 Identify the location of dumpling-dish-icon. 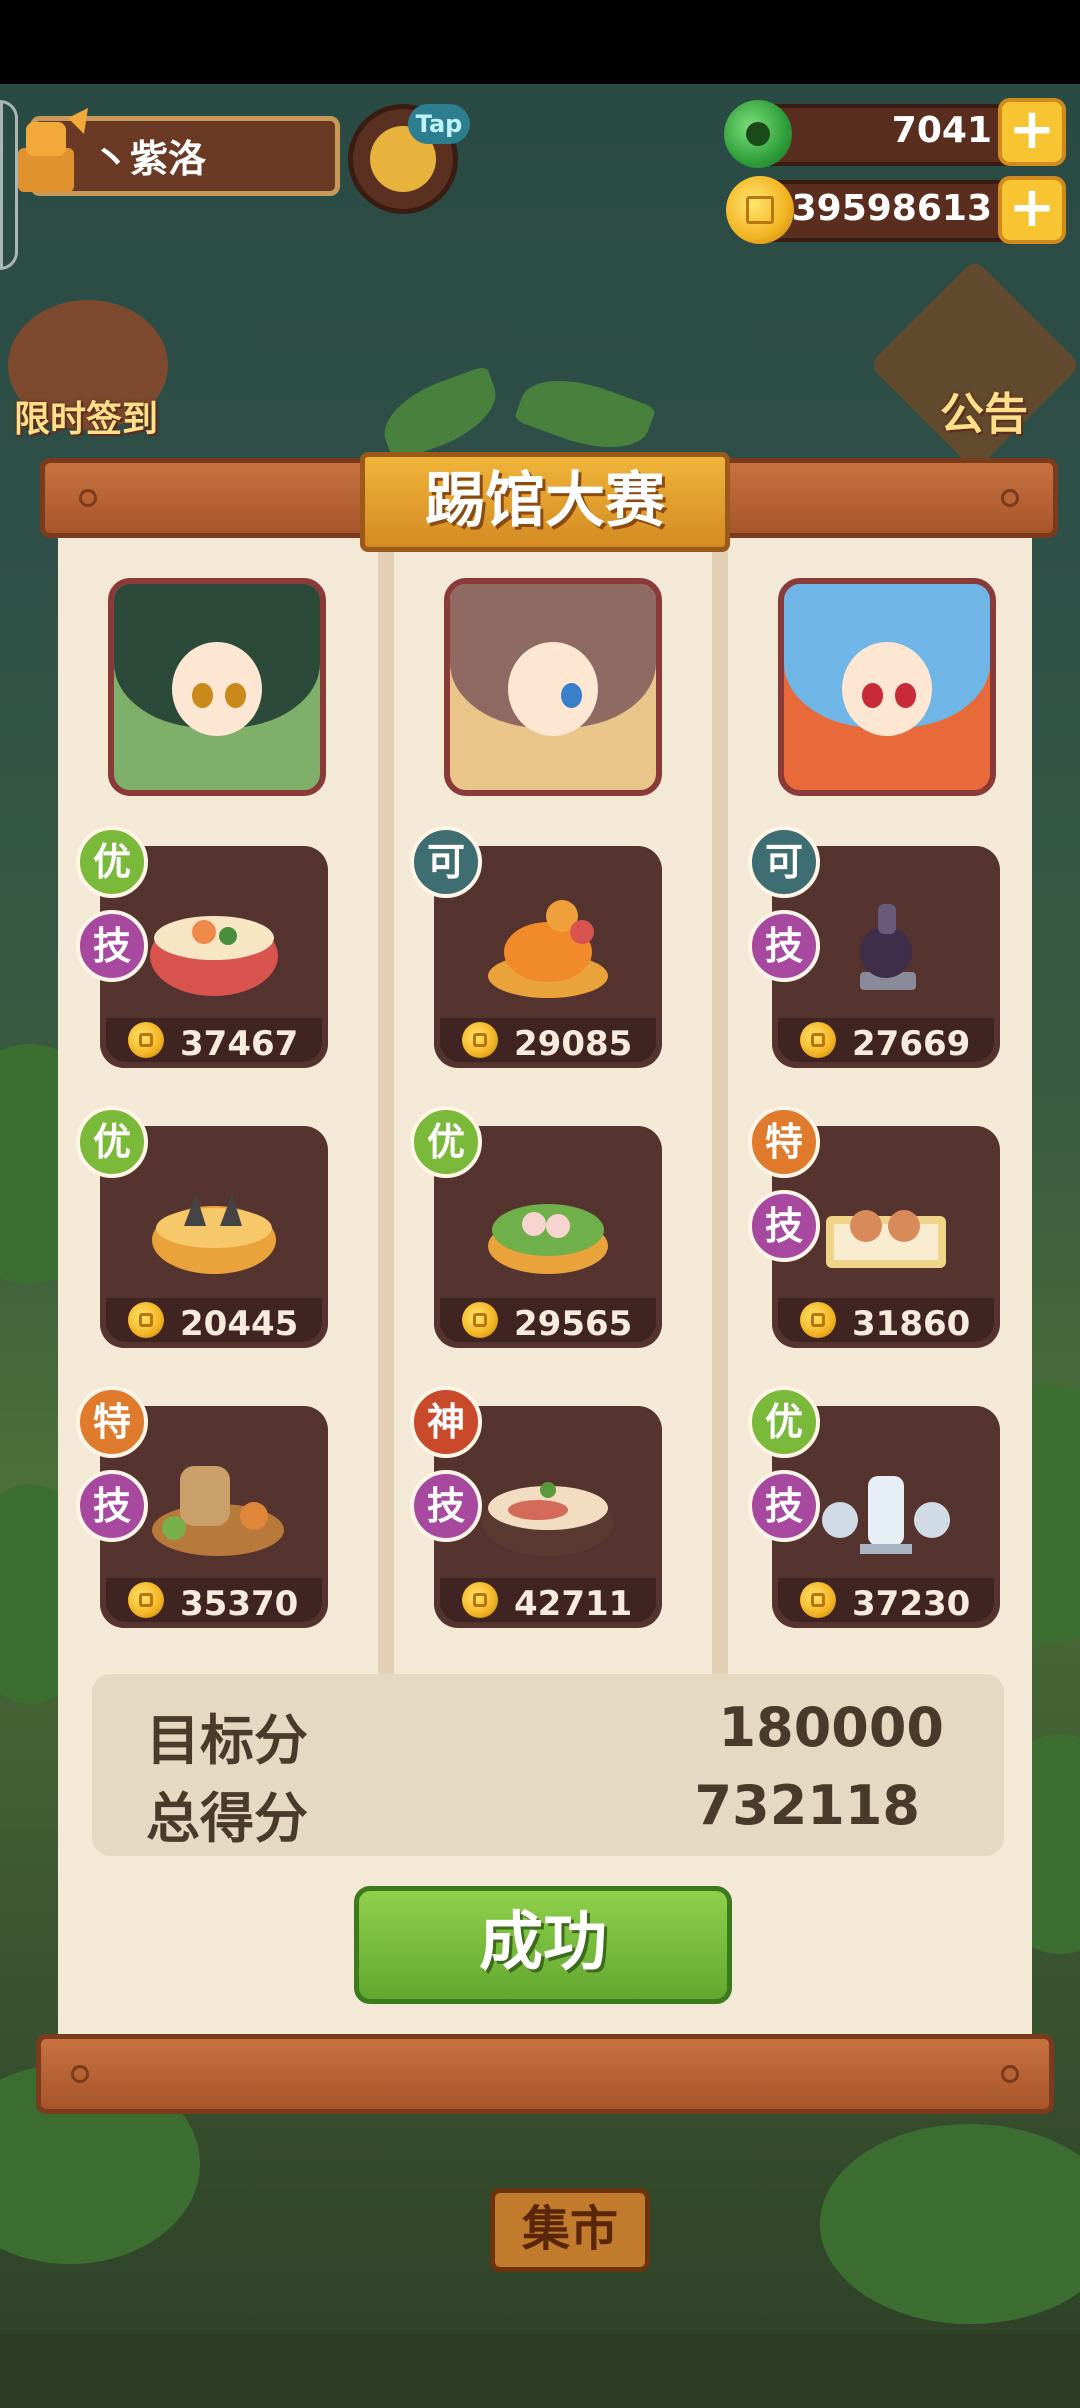
(548, 1239).